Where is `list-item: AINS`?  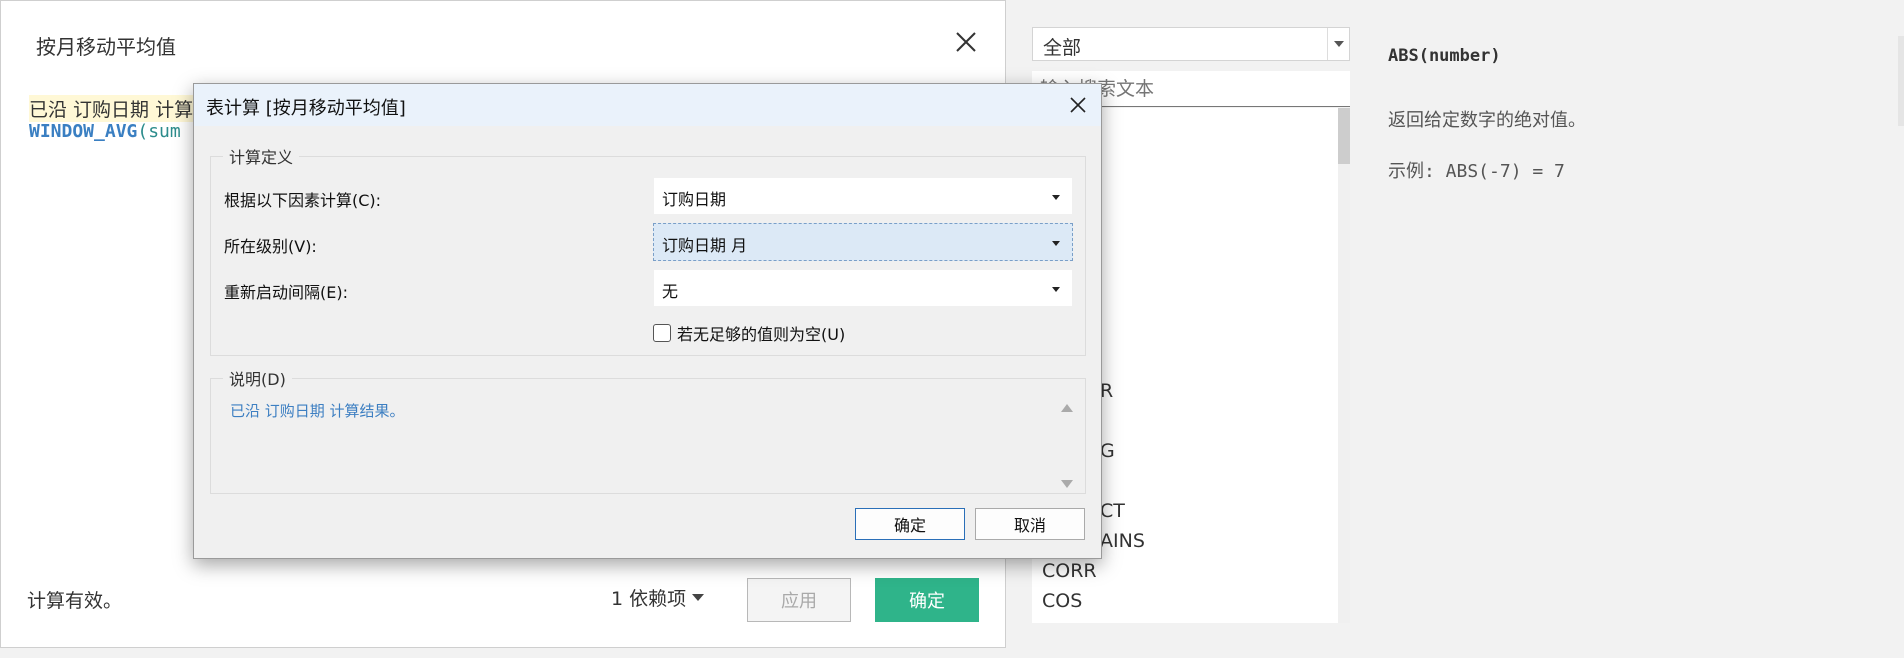
list-item: AINS is located at coordinates (1122, 541).